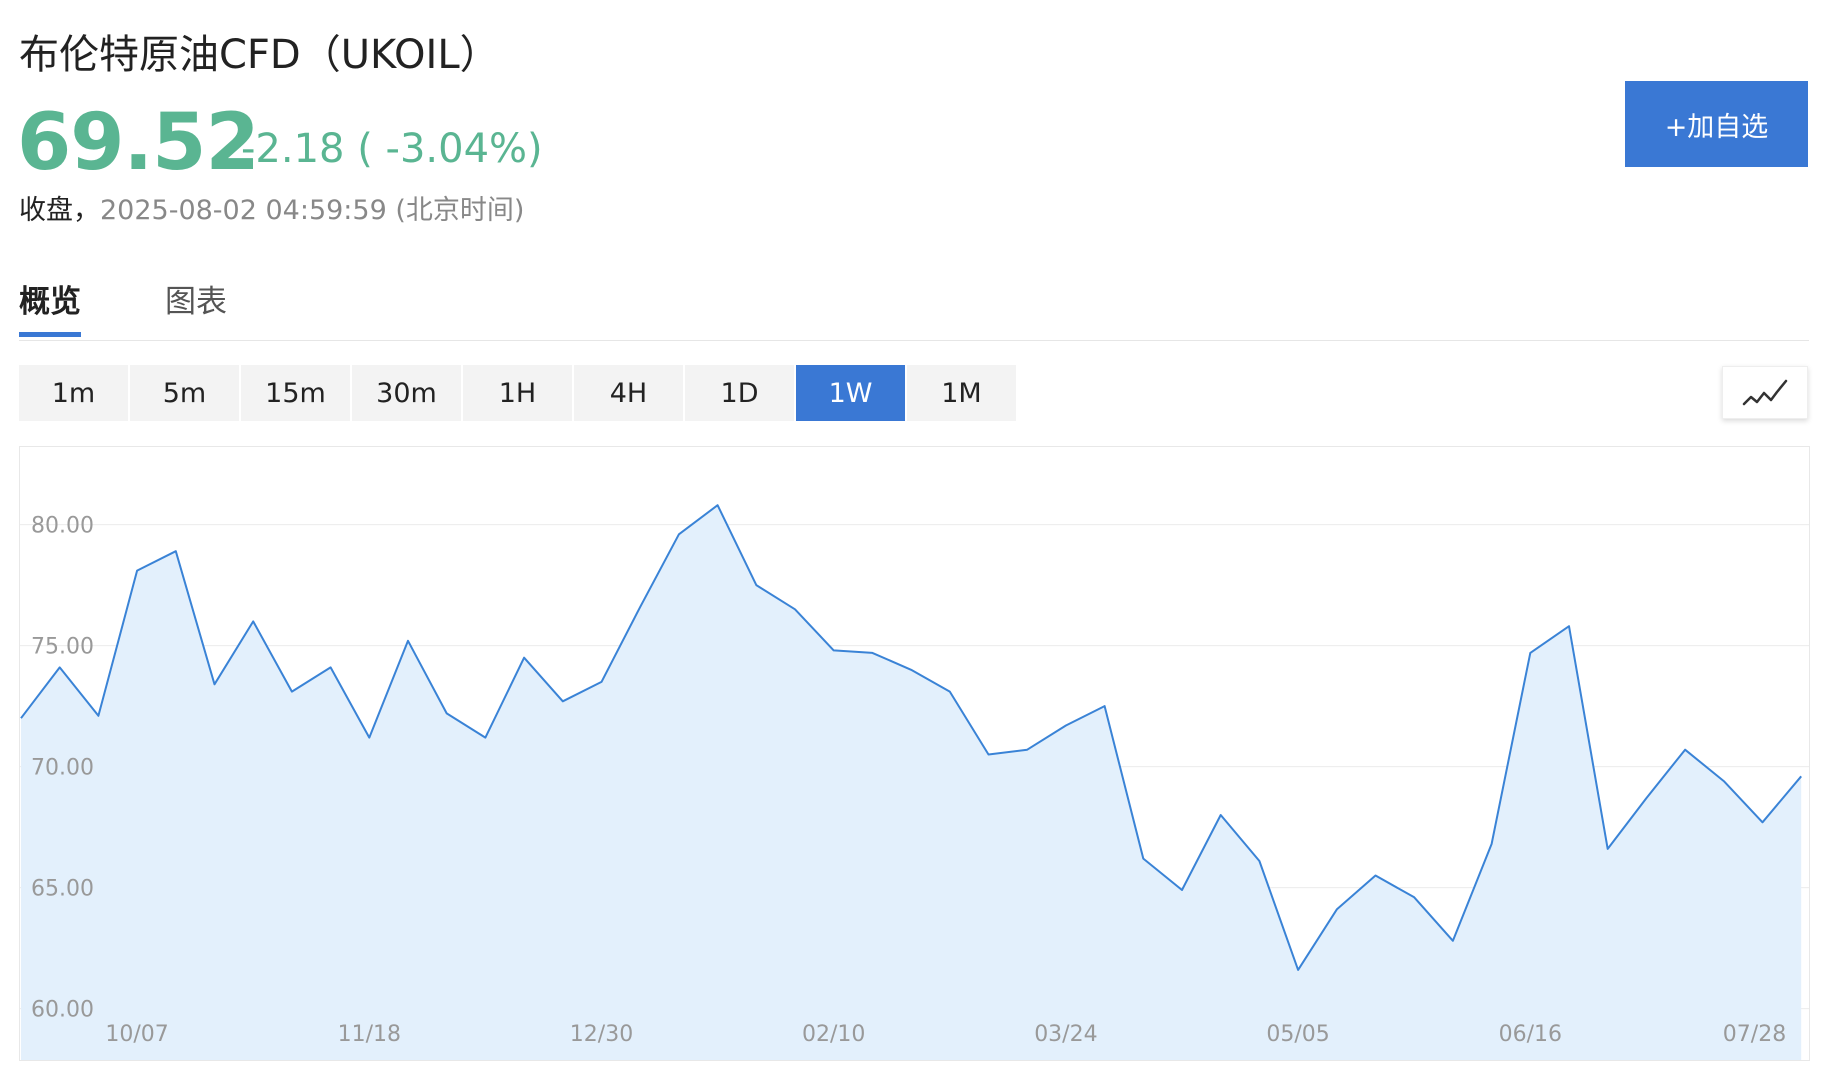 Image resolution: width=1846 pixels, height=1078 pixels. What do you see at coordinates (914, 306) in the screenshot?
I see `tab-bar: 概览 图表` at bounding box center [914, 306].